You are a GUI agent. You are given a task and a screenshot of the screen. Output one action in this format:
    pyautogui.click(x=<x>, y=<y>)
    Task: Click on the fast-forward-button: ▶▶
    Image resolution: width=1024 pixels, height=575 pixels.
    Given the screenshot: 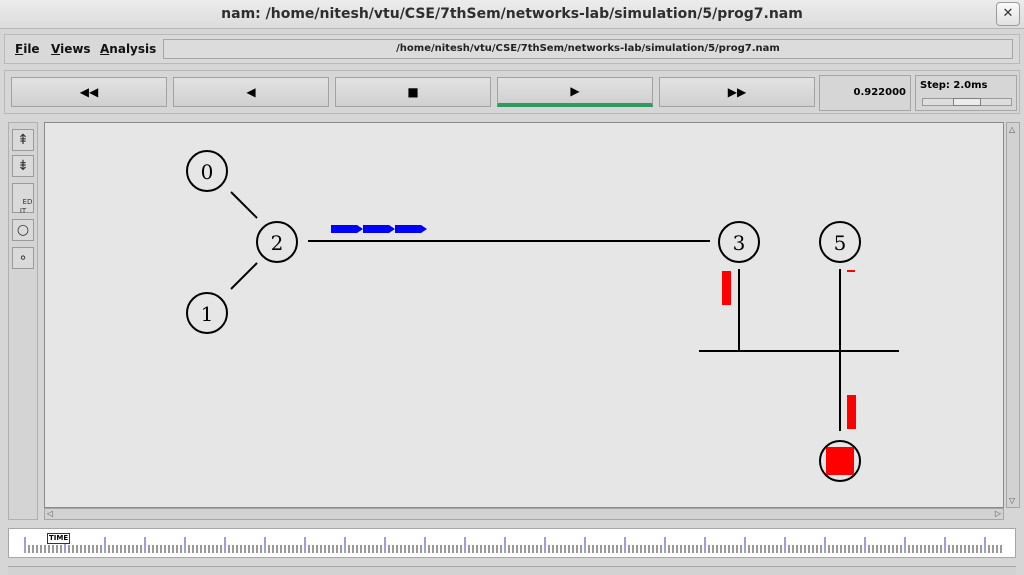 What is the action you would take?
    pyautogui.click(x=737, y=92)
    